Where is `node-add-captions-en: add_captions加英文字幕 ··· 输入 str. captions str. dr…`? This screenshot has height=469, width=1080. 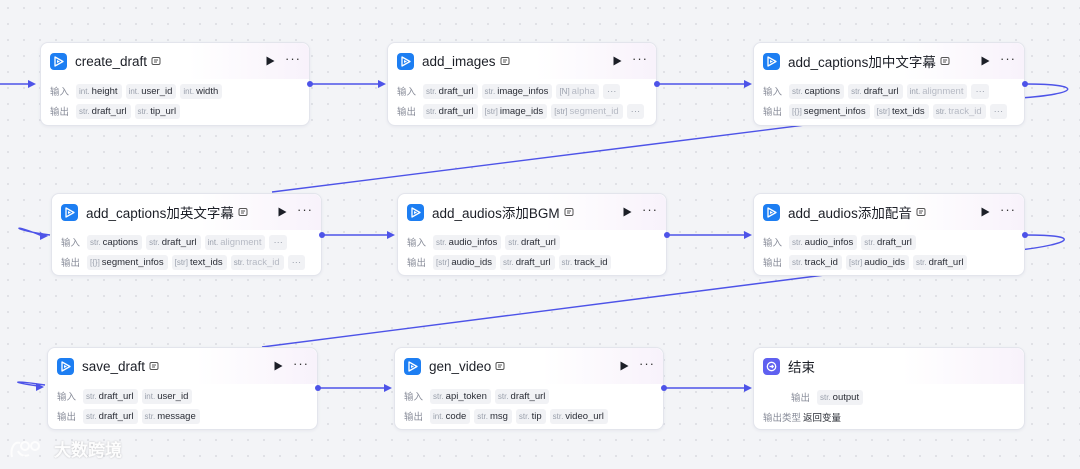
node-add-captions-en: add_captions加英文字幕 ··· 输入 str. captions str. dr… is located at coordinates (186, 234).